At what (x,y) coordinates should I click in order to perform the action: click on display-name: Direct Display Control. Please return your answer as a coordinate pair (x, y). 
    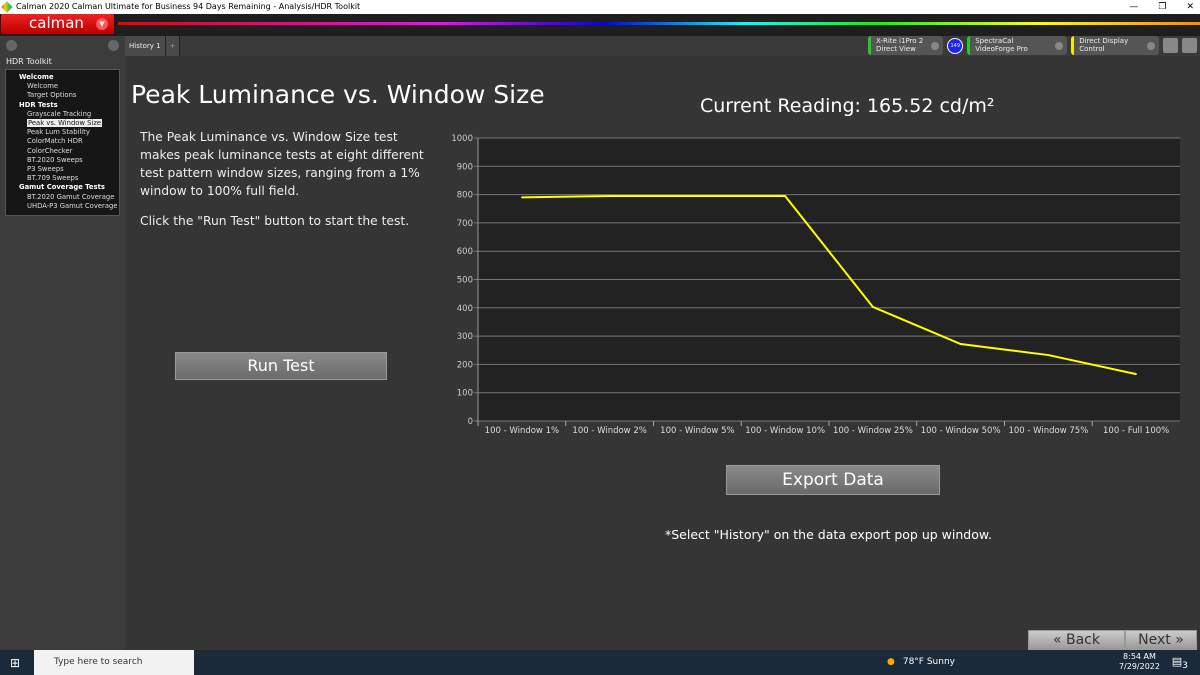
    Looking at the image, I should click on (1104, 45).